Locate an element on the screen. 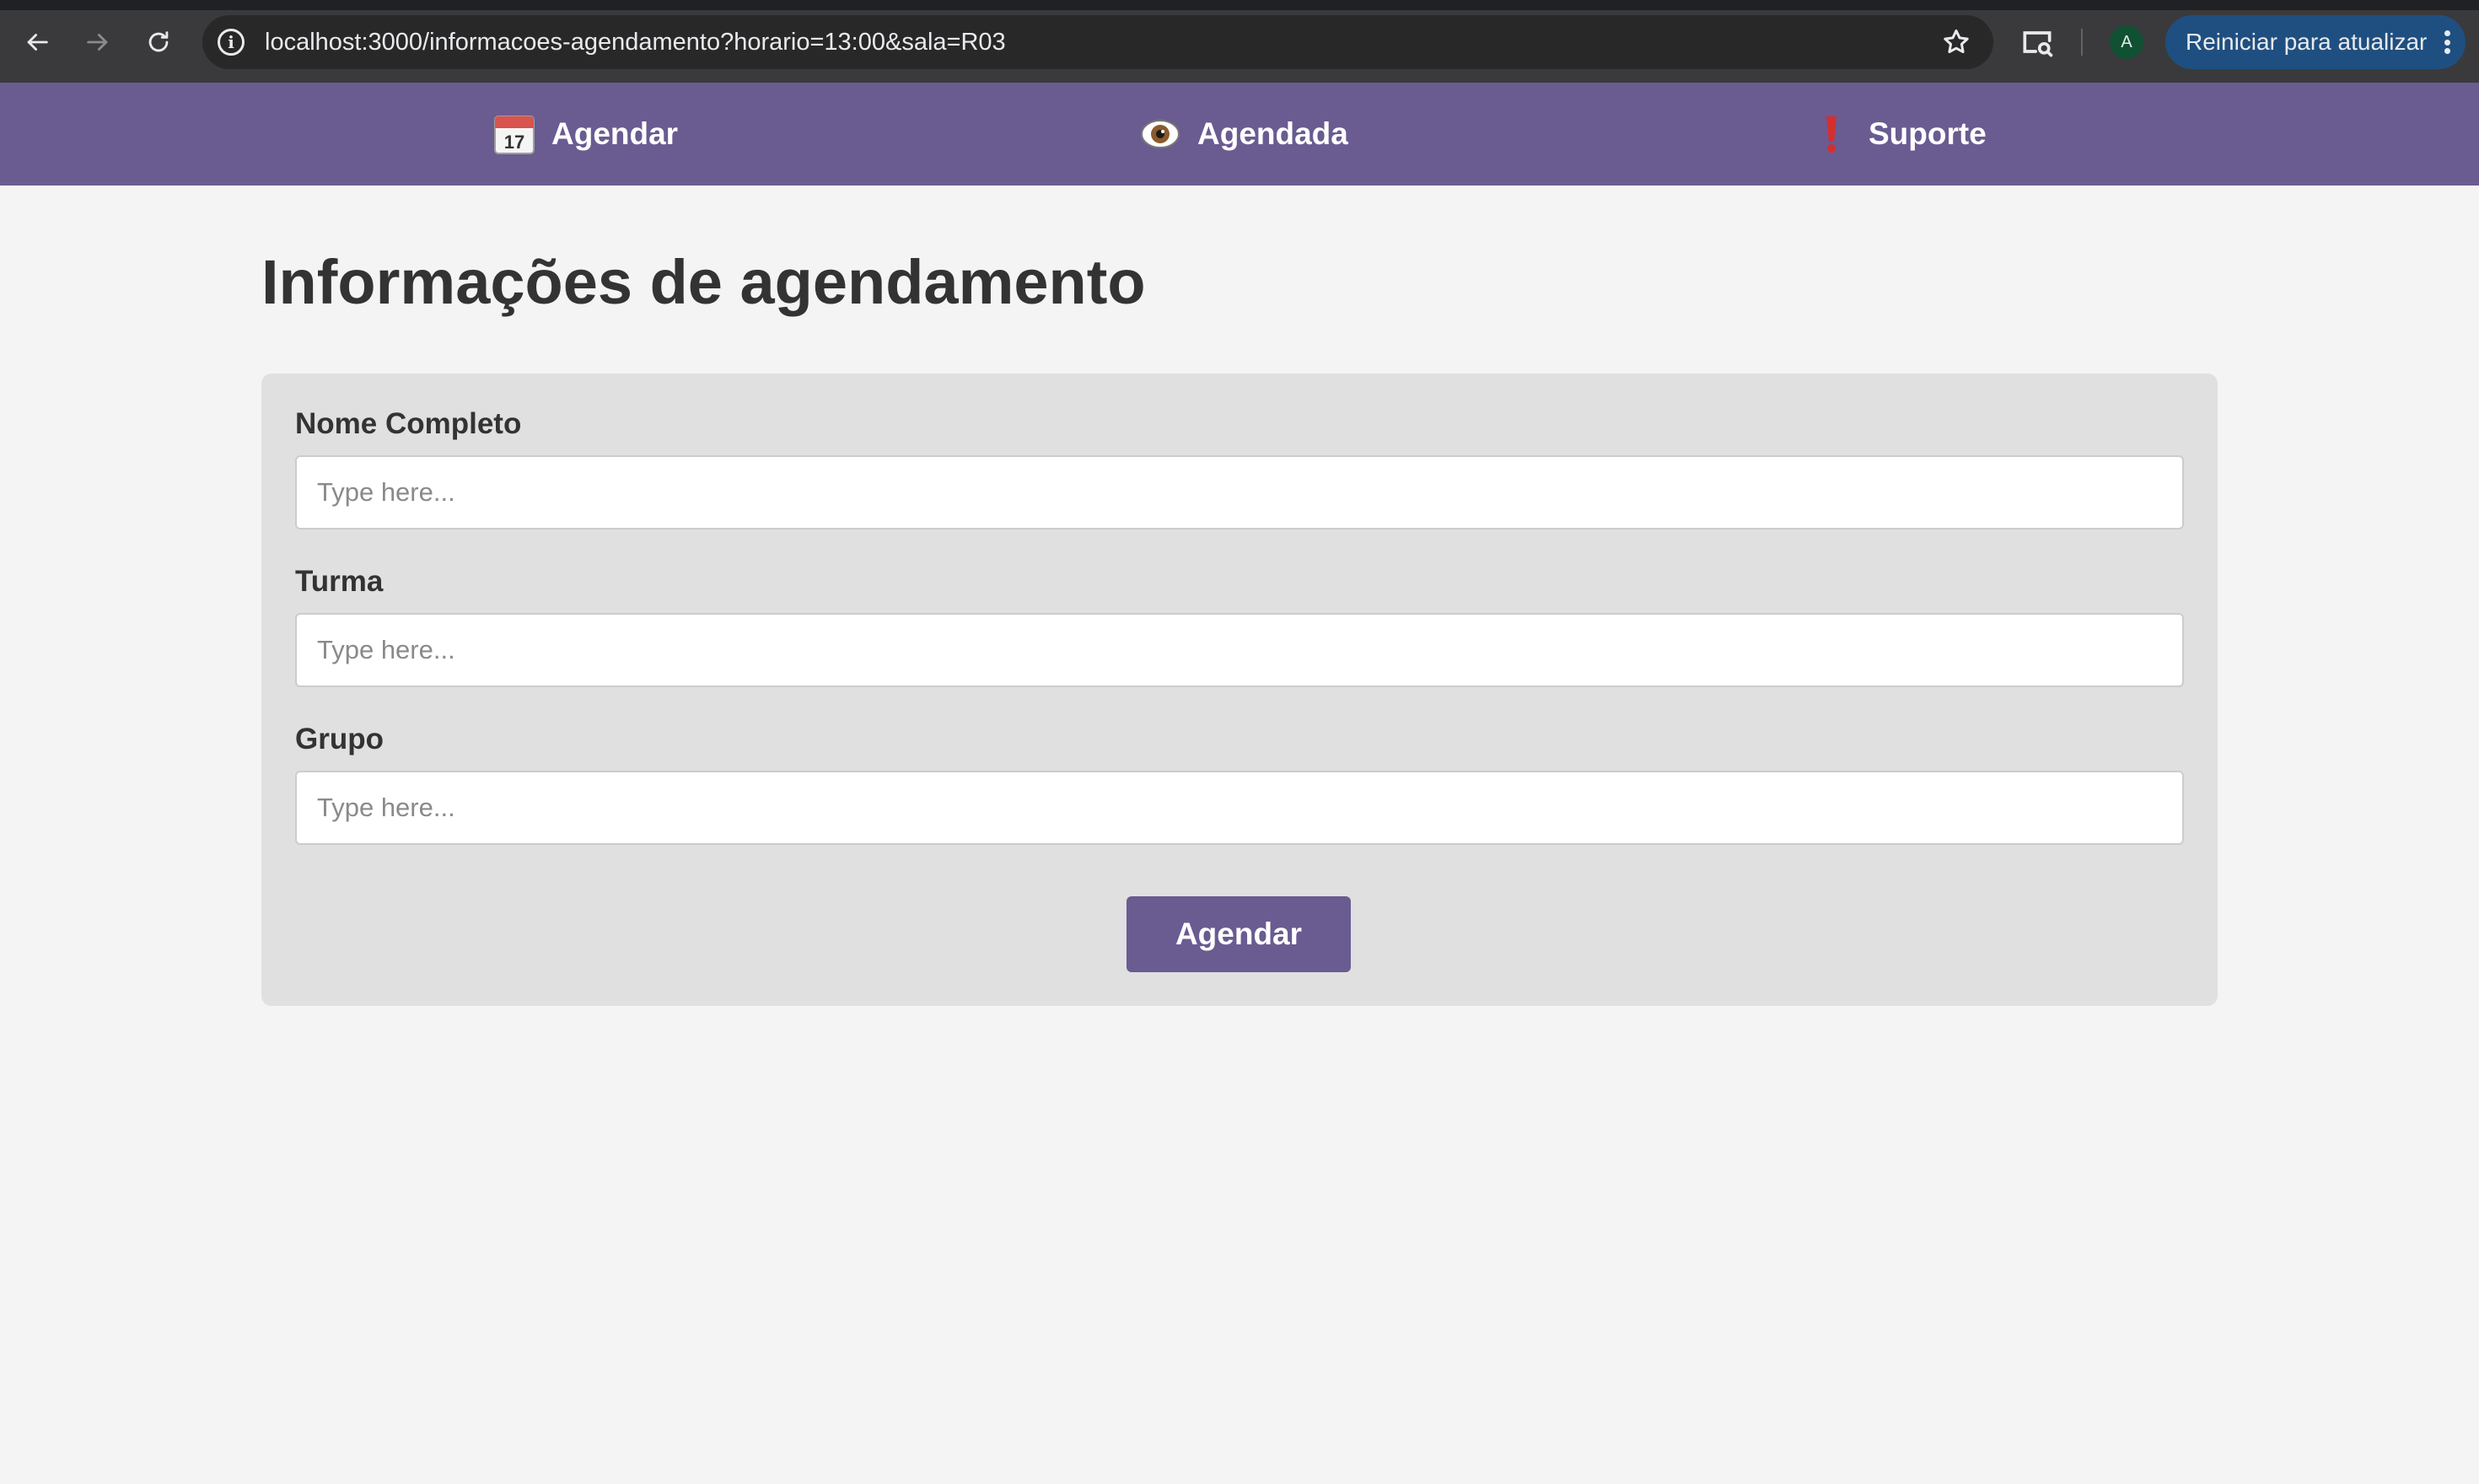 This screenshot has height=1484, width=2479. exclamation-icon is located at coordinates (1831, 134).